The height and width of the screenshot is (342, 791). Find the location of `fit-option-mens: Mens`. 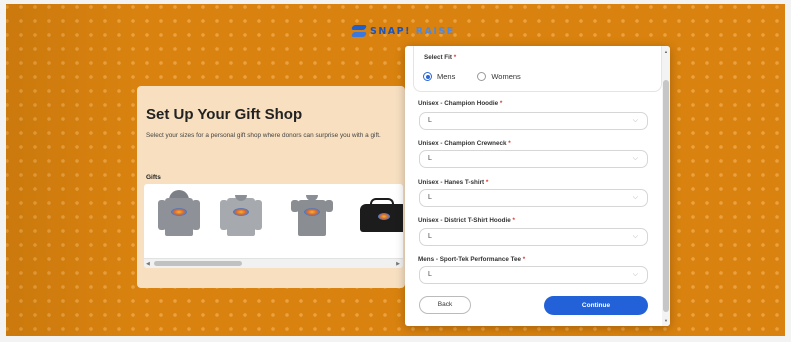

fit-option-mens: Mens is located at coordinates (439, 76).